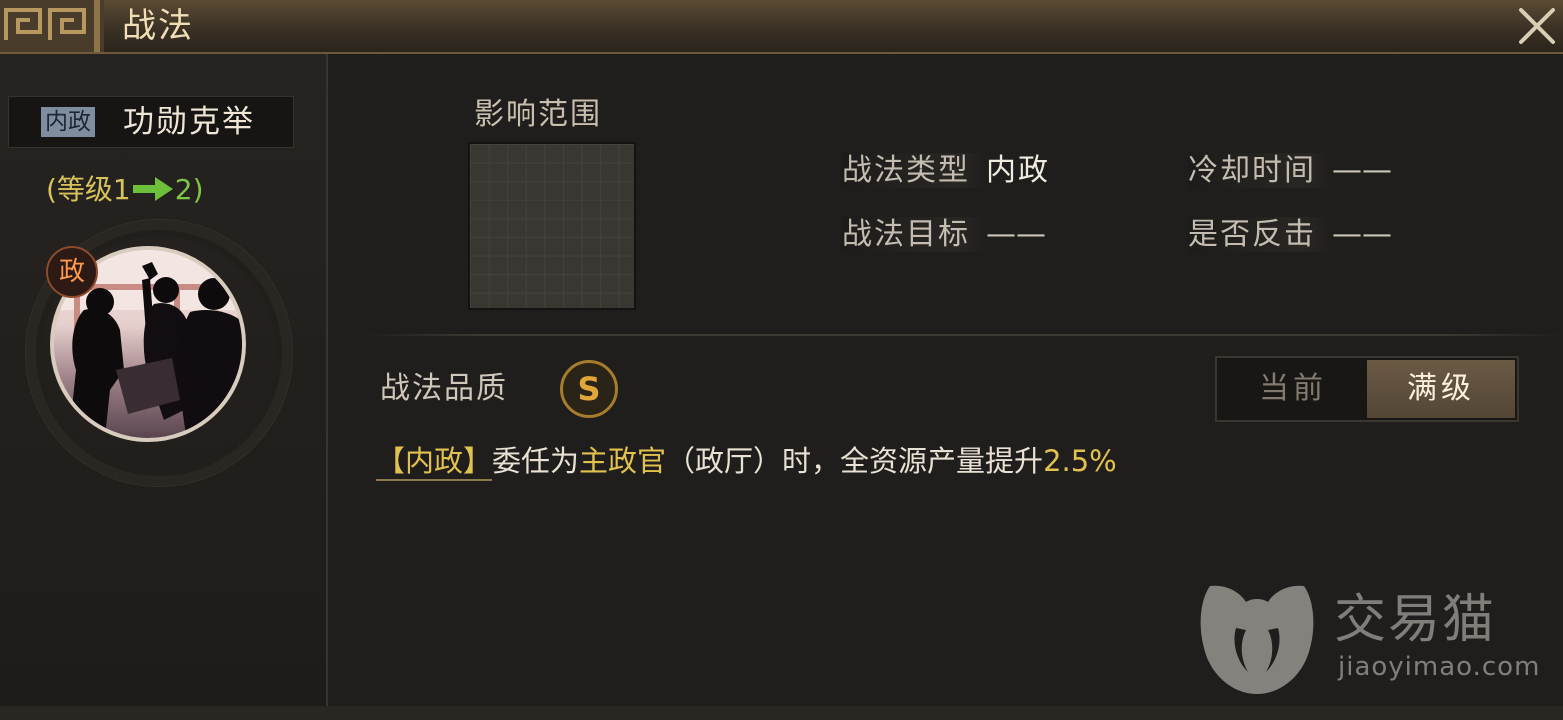 The image size is (1563, 720). I want to click on level-upgrade-text: (等级1 2), so click(125, 190).